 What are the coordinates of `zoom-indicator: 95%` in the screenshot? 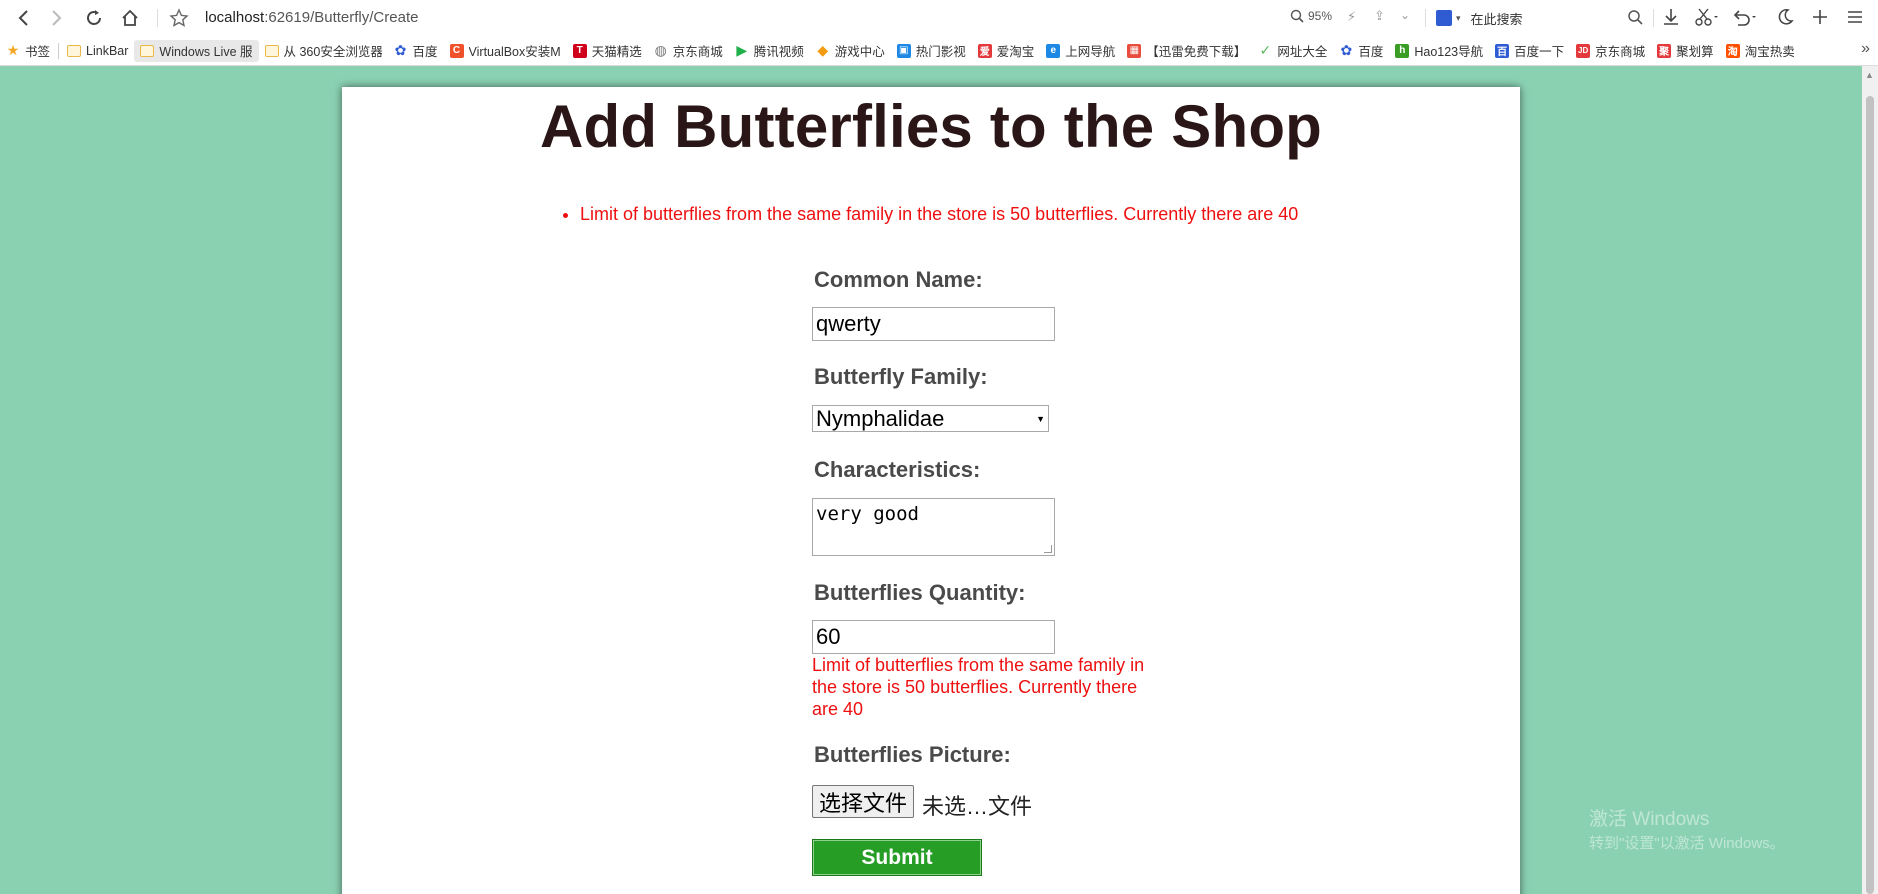 It's located at (1311, 16).